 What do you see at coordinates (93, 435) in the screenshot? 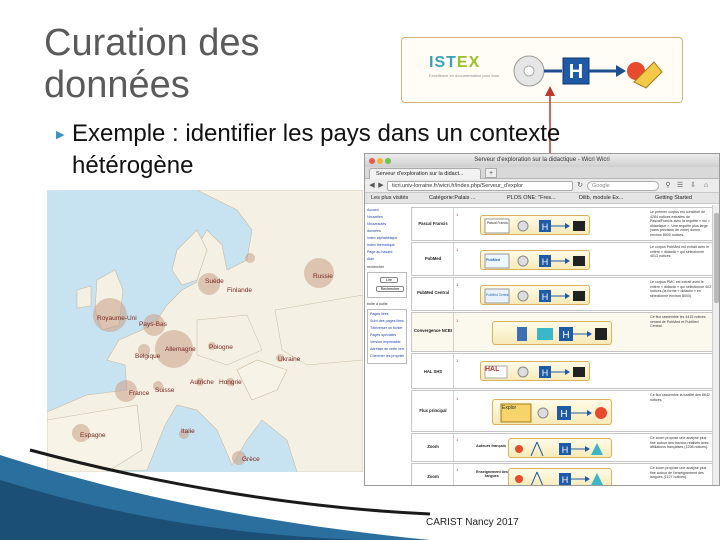
I see `map-label-espagne: Espagne` at bounding box center [93, 435].